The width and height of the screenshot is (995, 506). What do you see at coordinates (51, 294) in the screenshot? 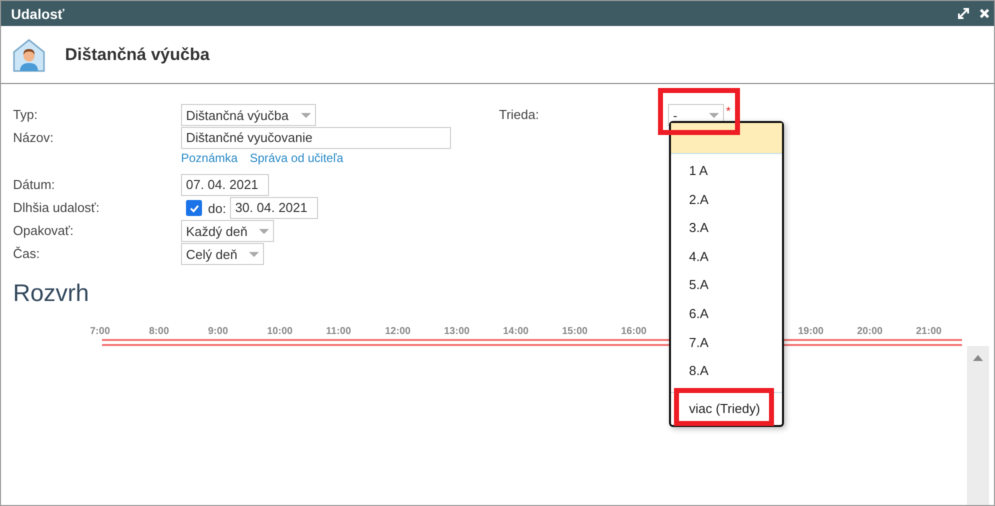
I see `section-title: Rozvrh` at bounding box center [51, 294].